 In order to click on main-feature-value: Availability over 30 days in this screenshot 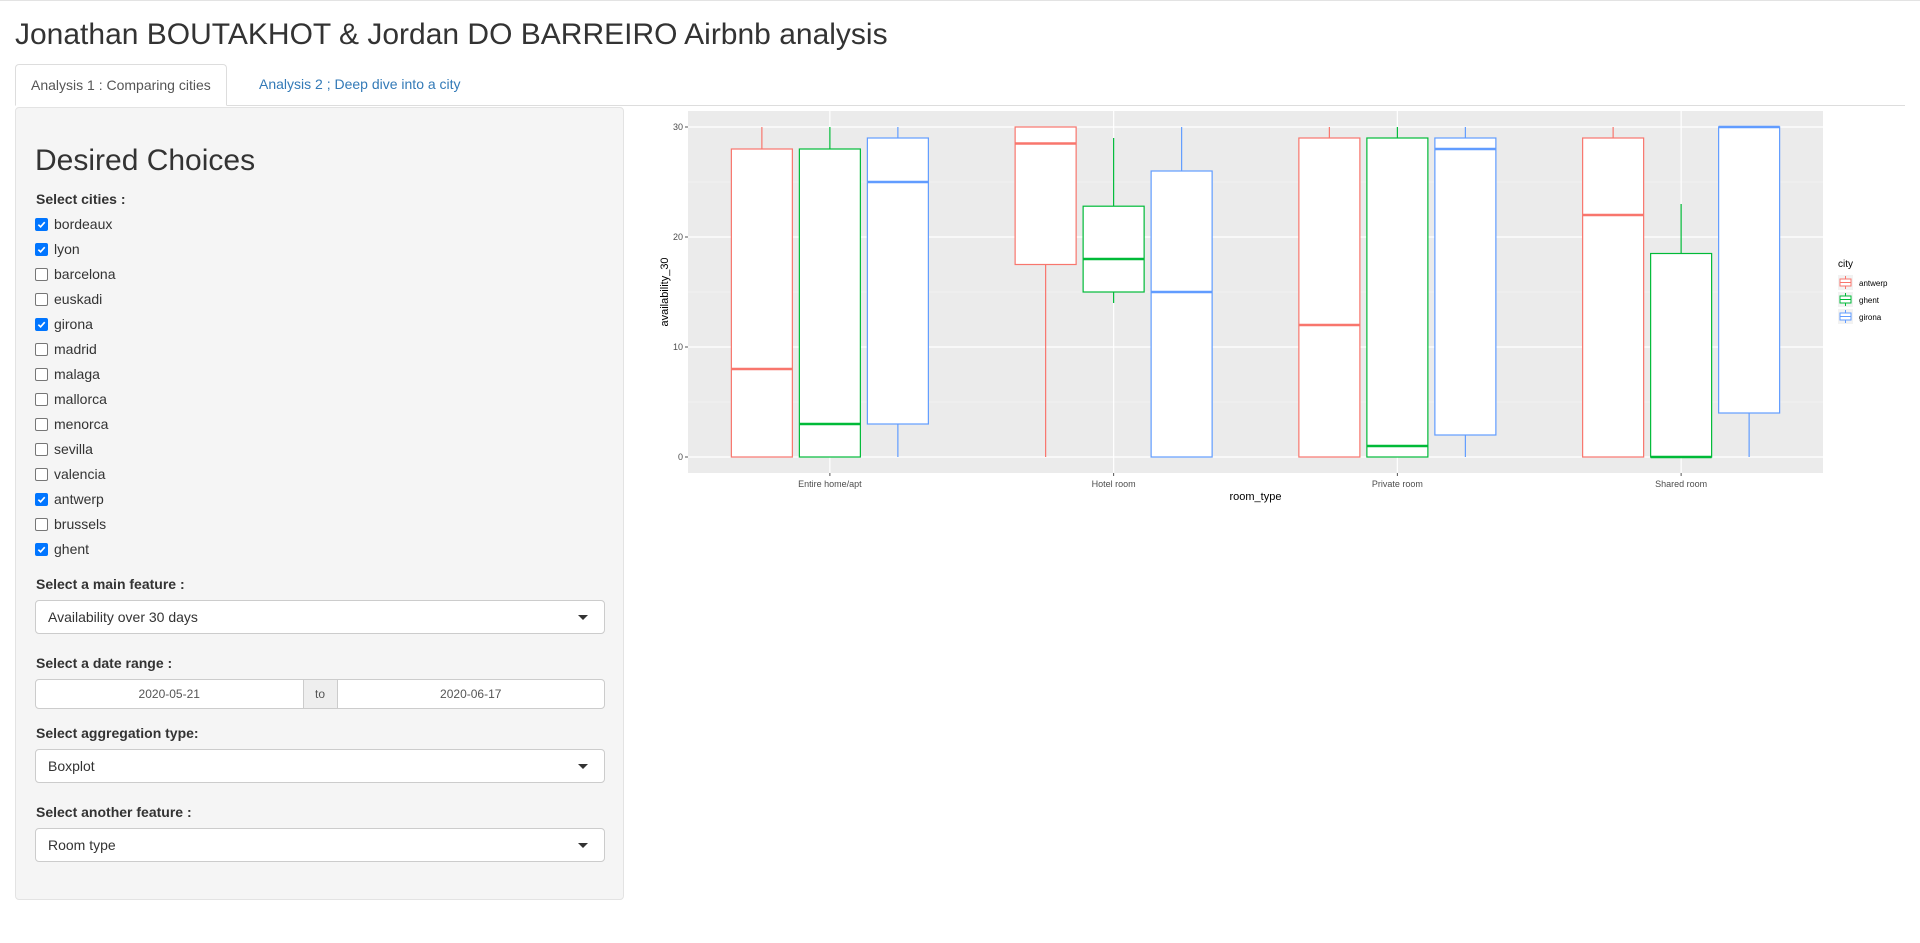, I will do `click(123, 617)`.